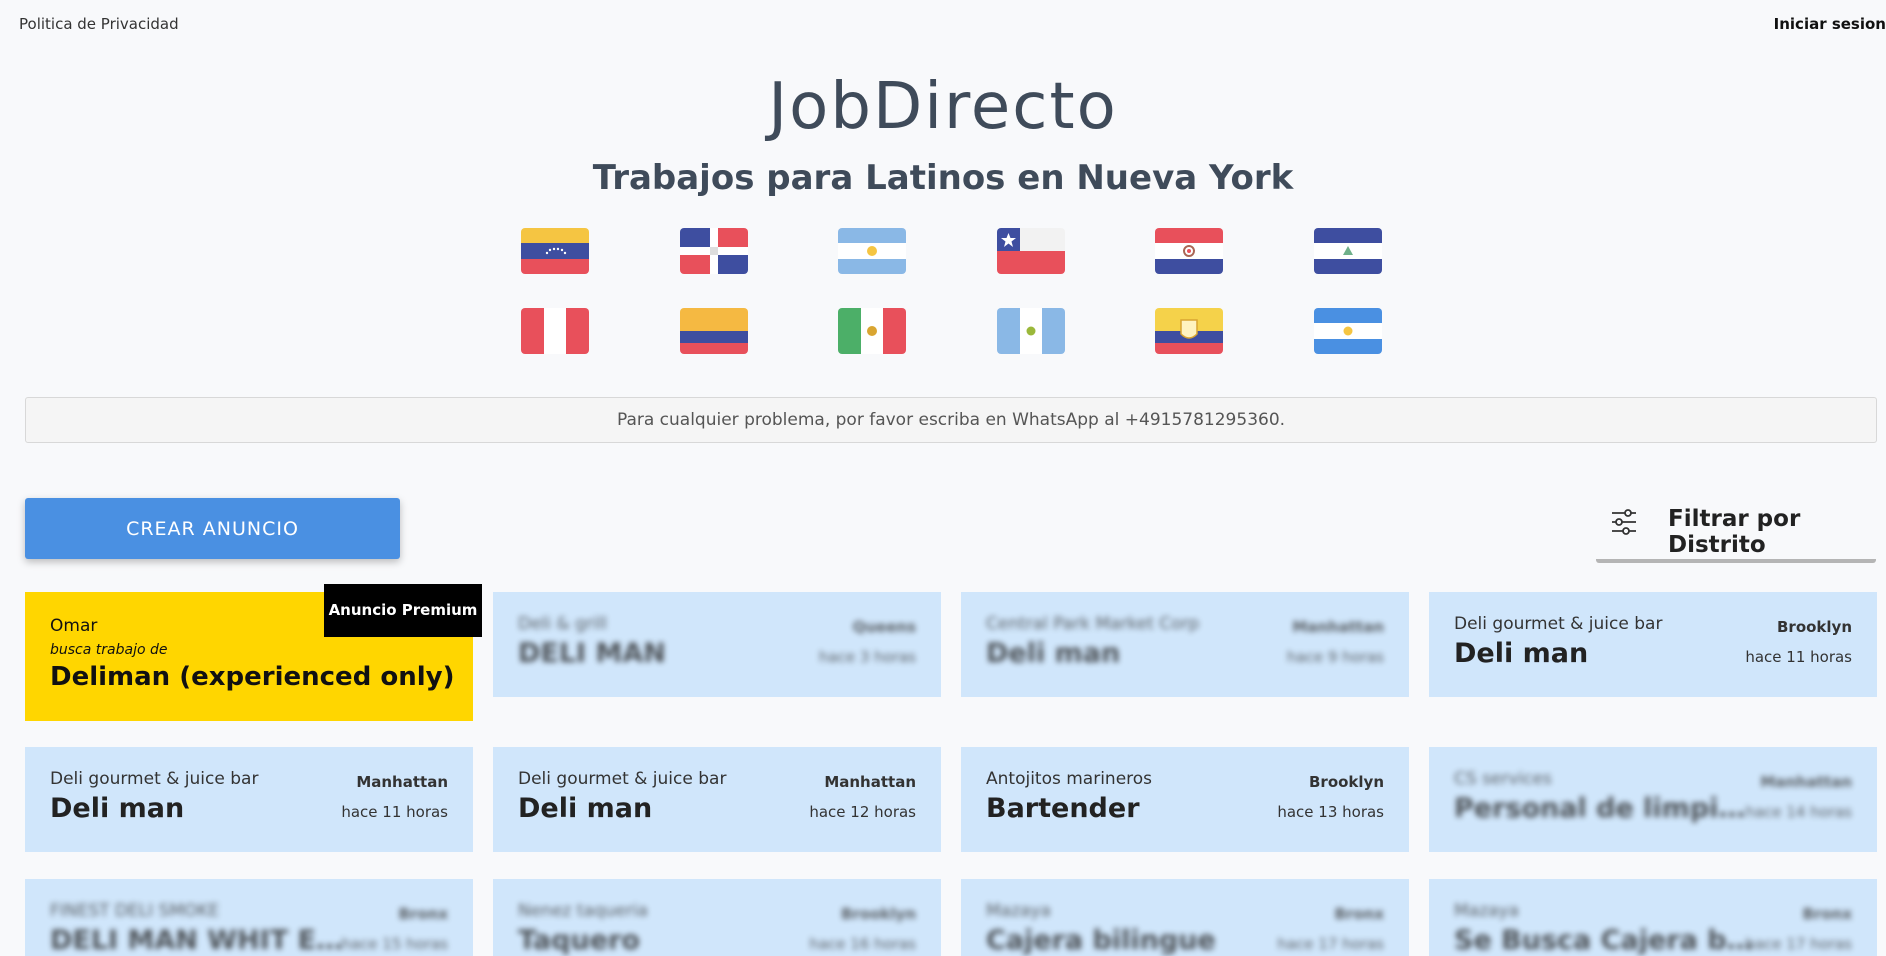  Describe the element at coordinates (714, 331) in the screenshot. I see `colombia-flag` at that location.